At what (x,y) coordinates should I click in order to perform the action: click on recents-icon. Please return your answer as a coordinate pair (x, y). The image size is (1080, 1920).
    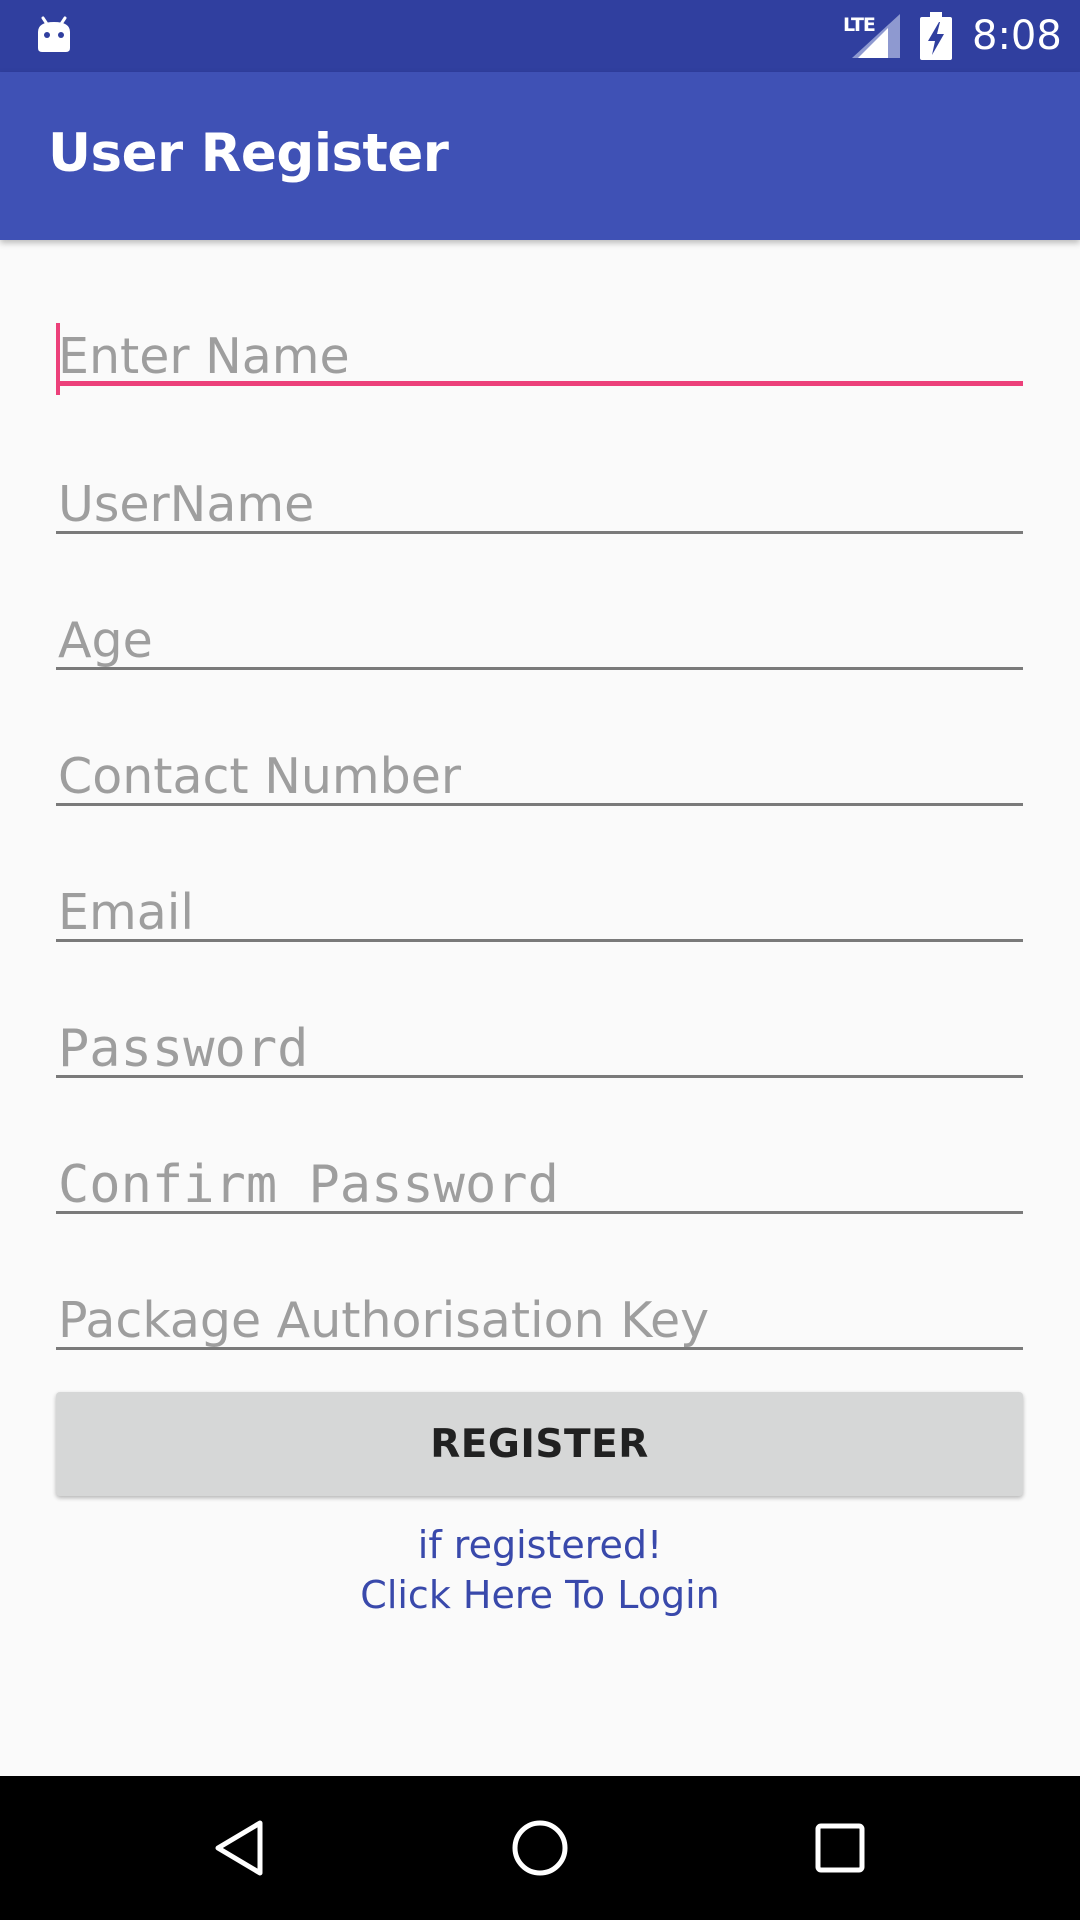
    Looking at the image, I should click on (840, 1848).